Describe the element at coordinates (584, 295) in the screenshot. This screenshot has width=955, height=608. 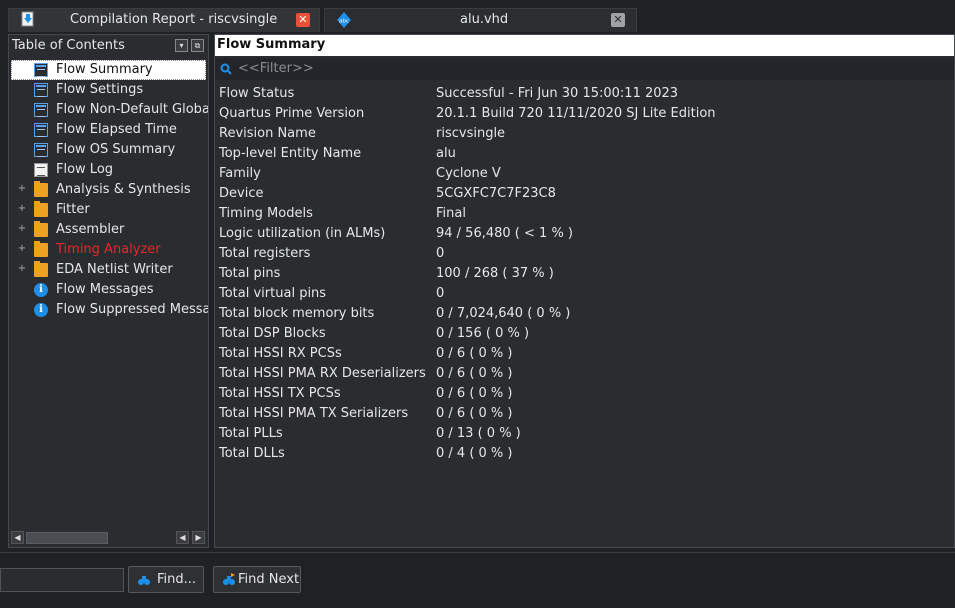
I see `table-row: Total virtual pins 0` at that location.